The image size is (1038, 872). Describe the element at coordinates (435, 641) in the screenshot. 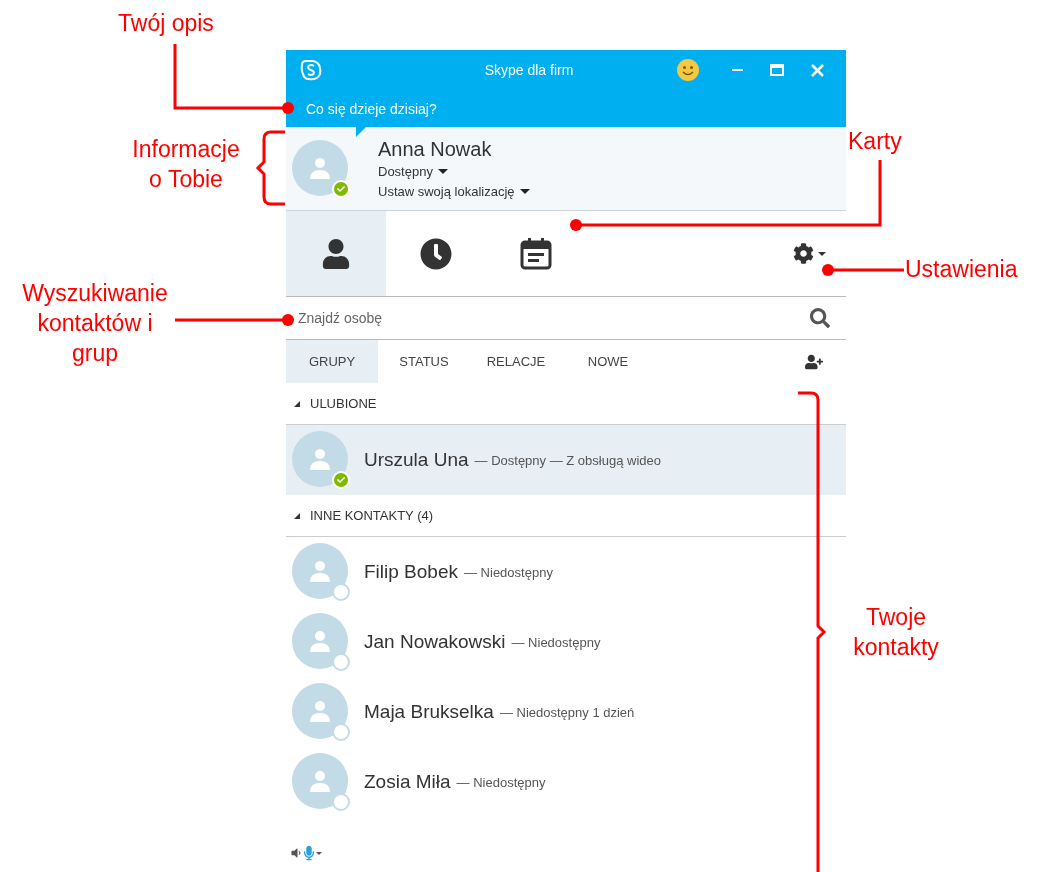

I see `contact-name: Jan Nowakowski` at that location.